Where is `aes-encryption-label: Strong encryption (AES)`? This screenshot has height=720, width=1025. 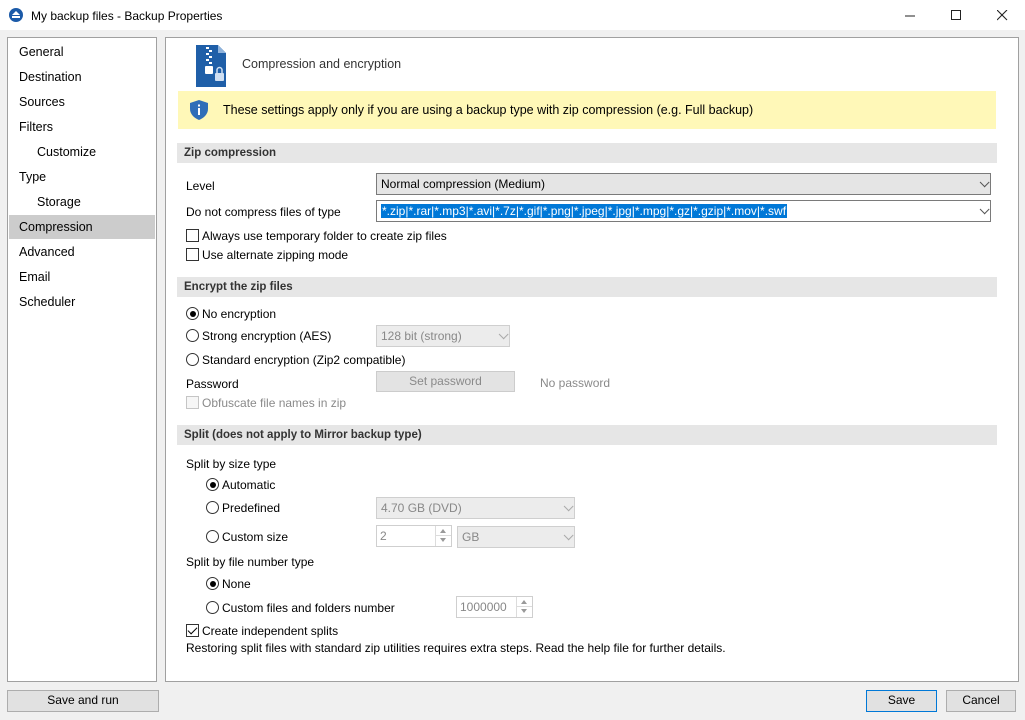
aes-encryption-label: Strong encryption (AES) is located at coordinates (266, 336).